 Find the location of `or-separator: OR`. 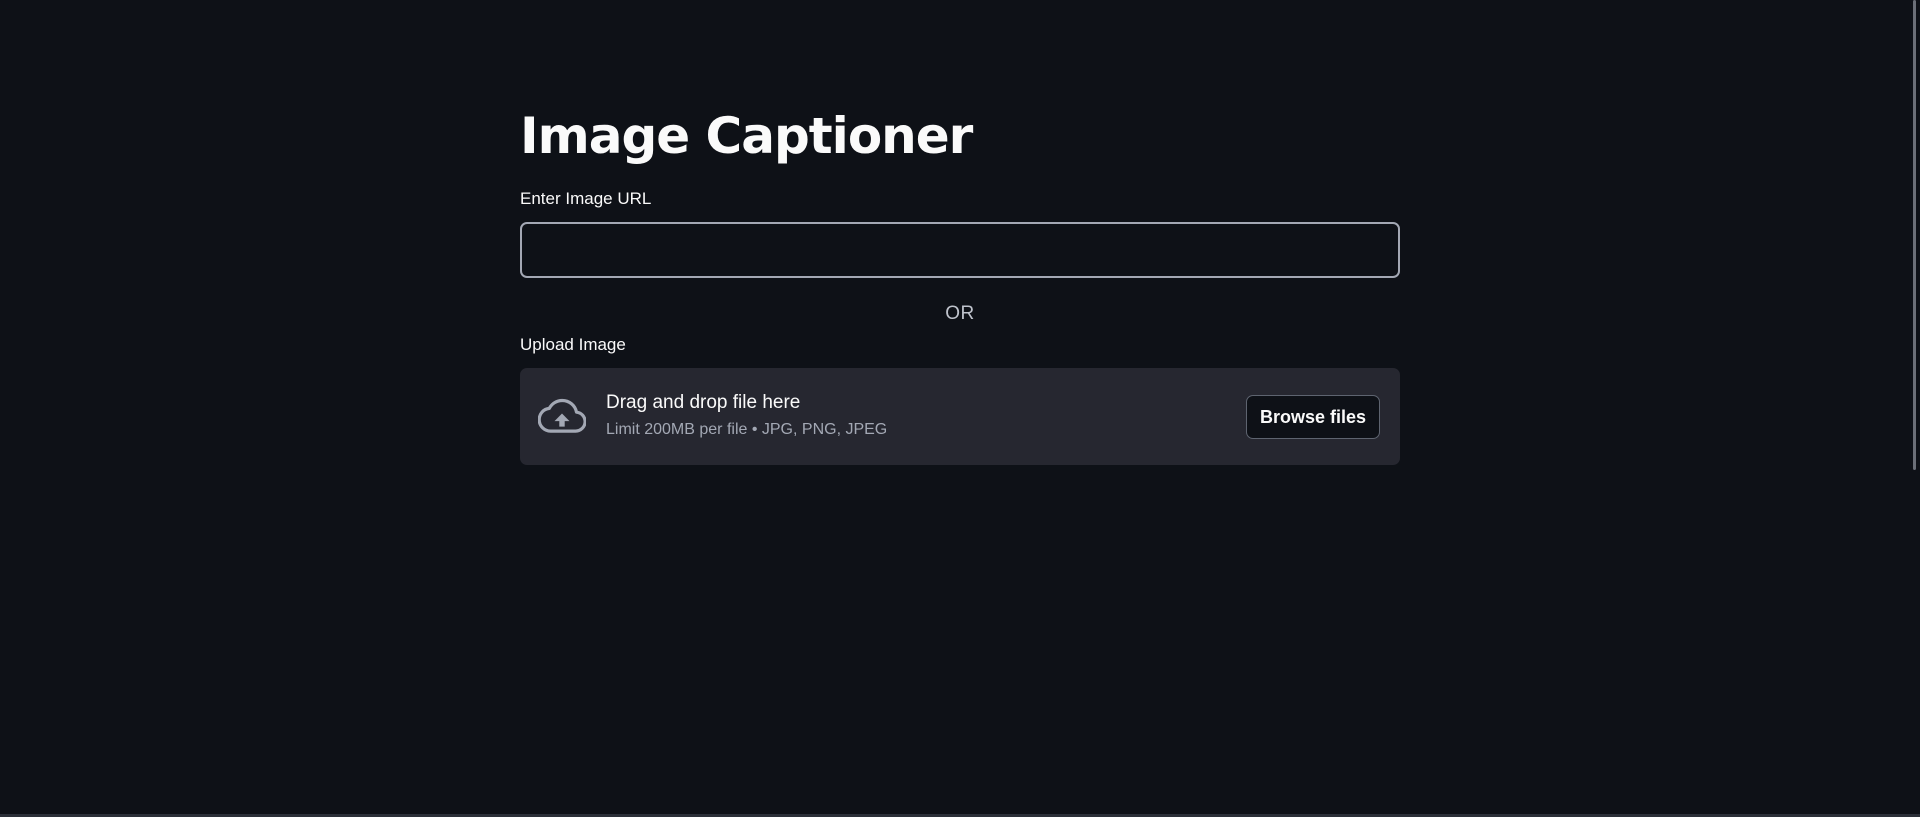

or-separator: OR is located at coordinates (960, 313).